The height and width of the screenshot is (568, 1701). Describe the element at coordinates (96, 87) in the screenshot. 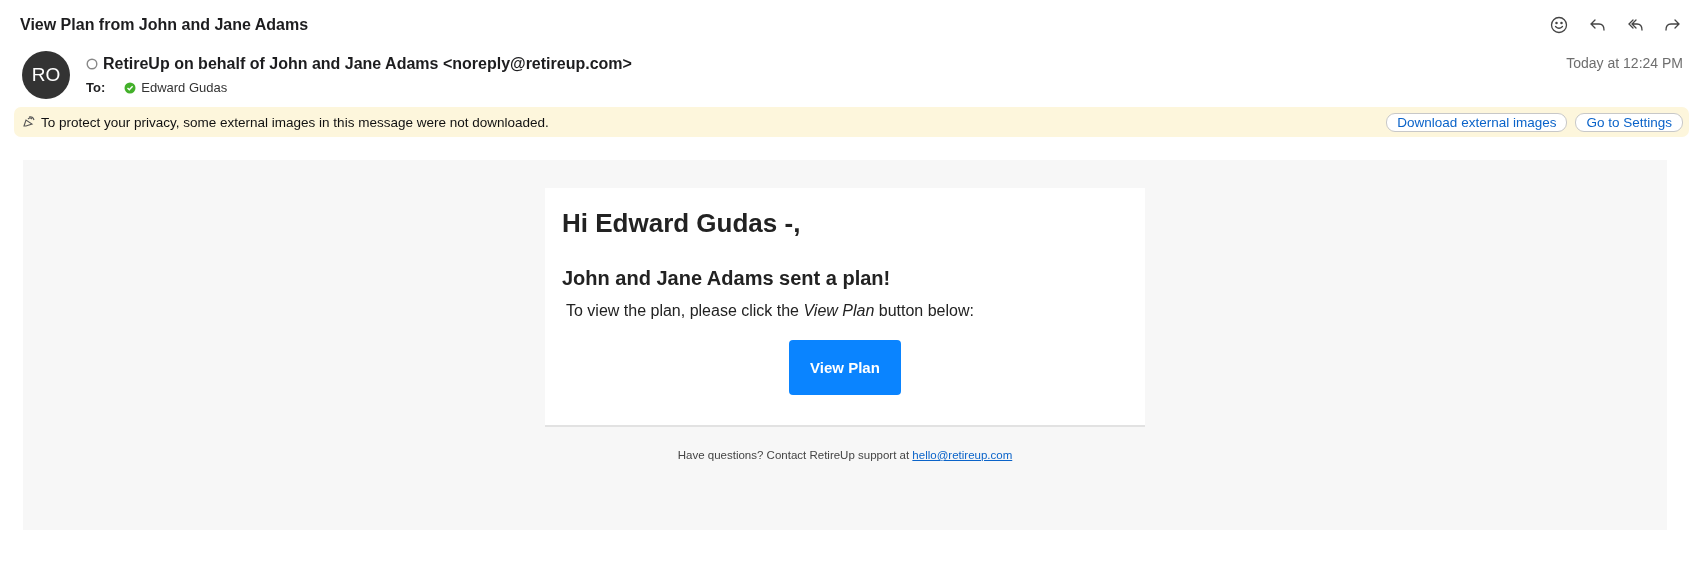

I see `to-label: To:` at that location.